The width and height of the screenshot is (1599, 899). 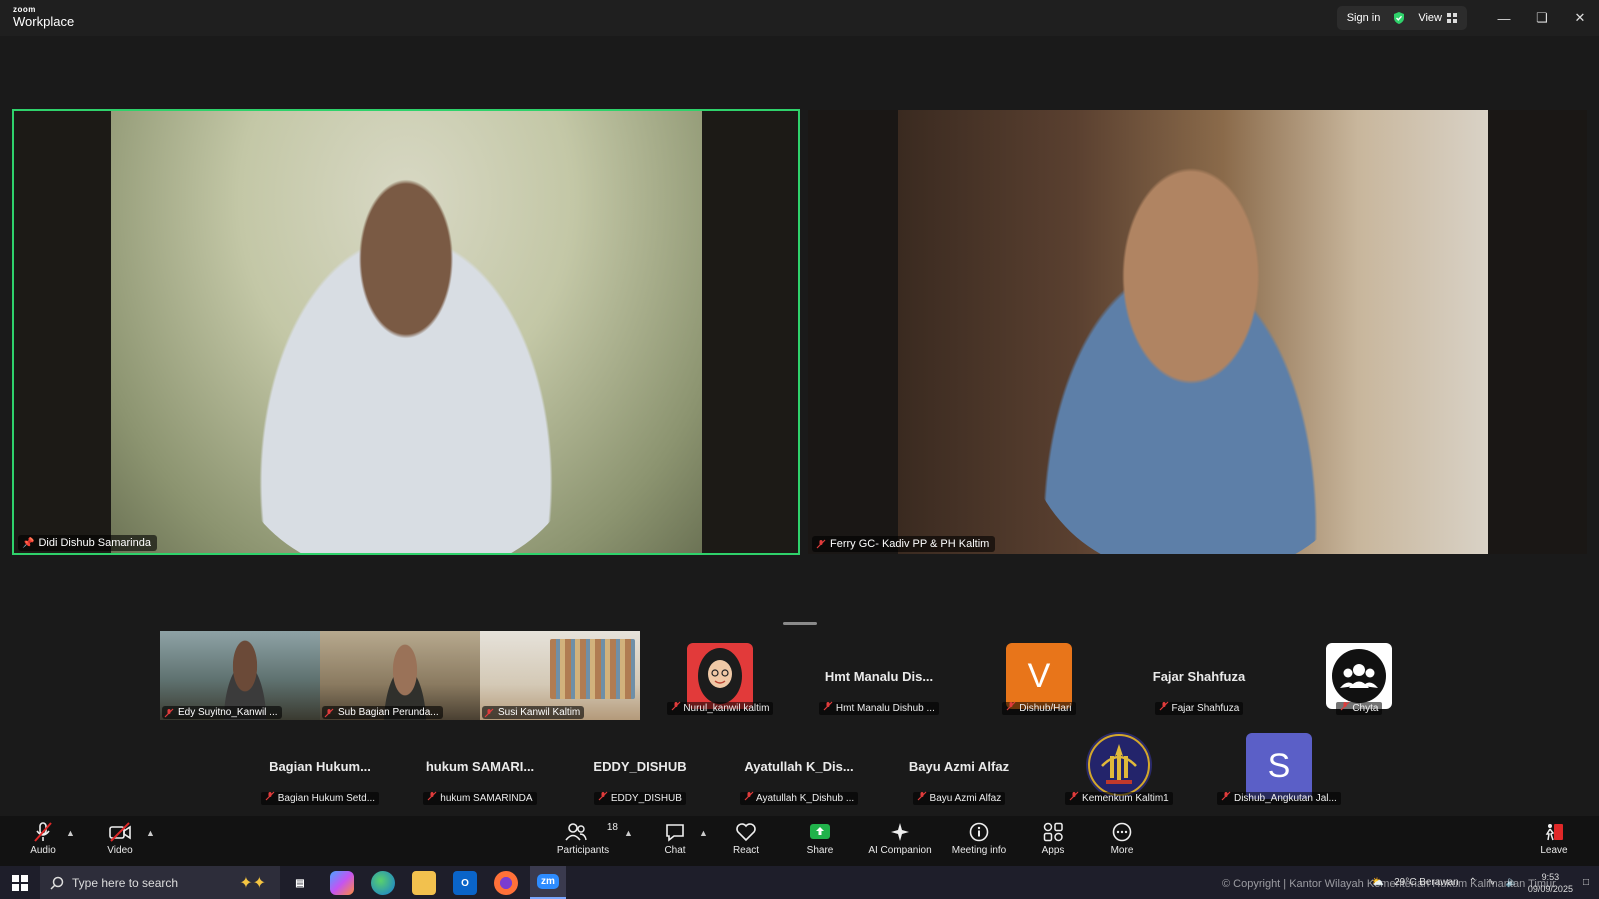 What do you see at coordinates (1430, 18) in the screenshot?
I see `view-label: View` at bounding box center [1430, 18].